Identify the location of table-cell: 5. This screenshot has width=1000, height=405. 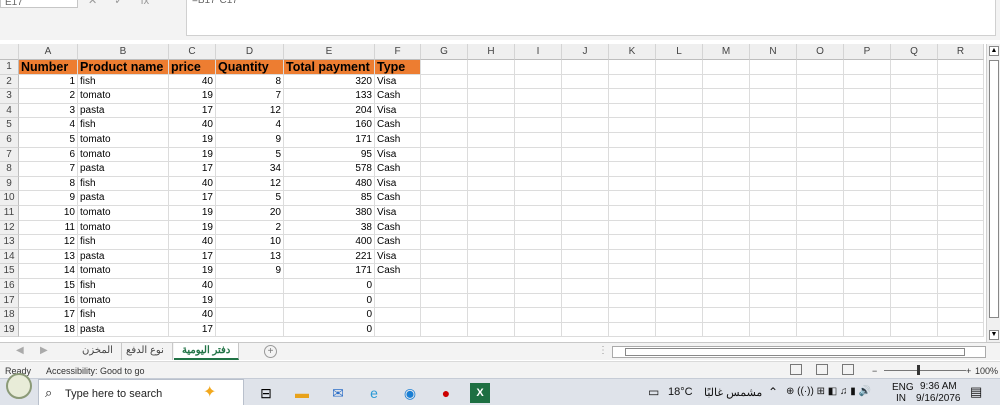
(250, 198).